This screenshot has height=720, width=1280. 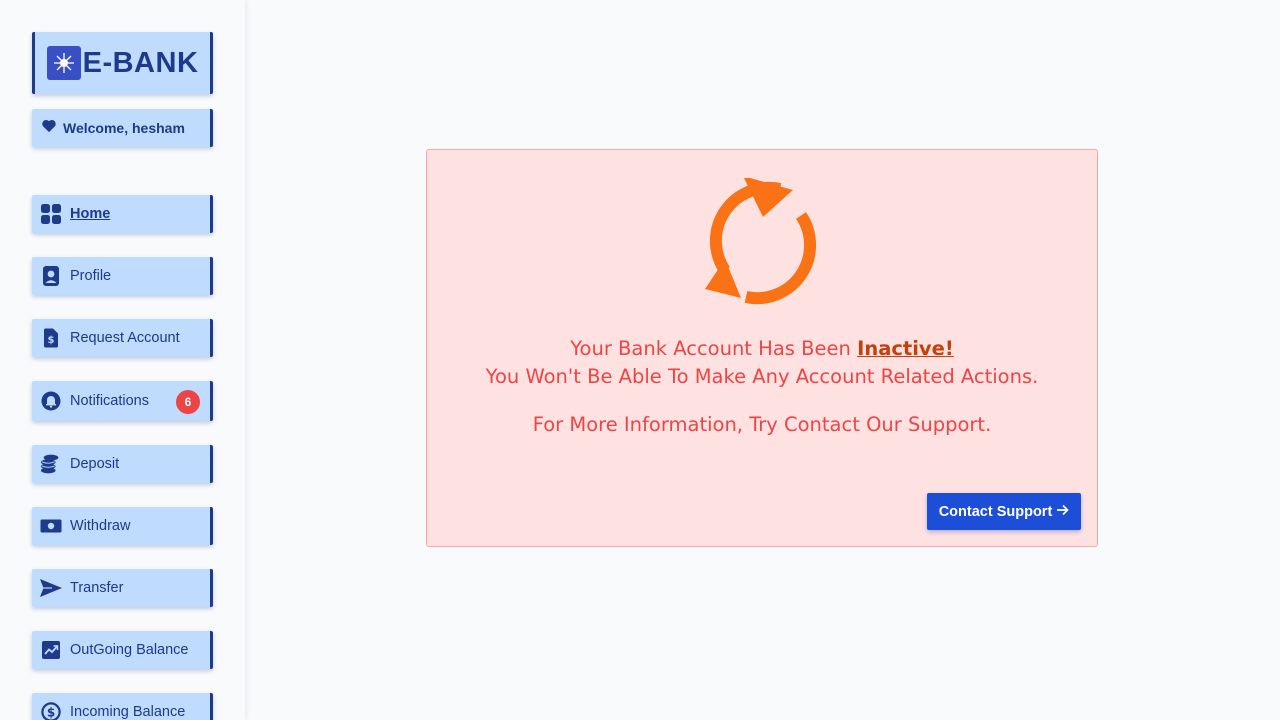 I want to click on contact-support-button: Contact Support, so click(x=1004, y=511).